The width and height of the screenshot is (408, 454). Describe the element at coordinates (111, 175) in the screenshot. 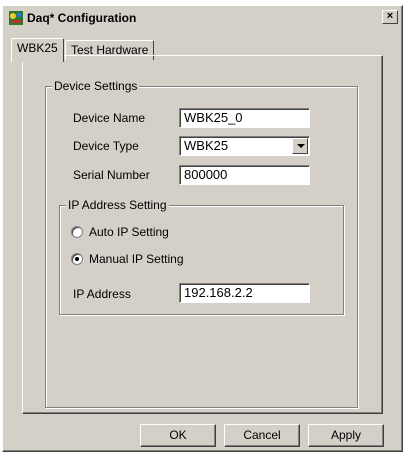

I see `serial-number-label: Serial Number` at that location.